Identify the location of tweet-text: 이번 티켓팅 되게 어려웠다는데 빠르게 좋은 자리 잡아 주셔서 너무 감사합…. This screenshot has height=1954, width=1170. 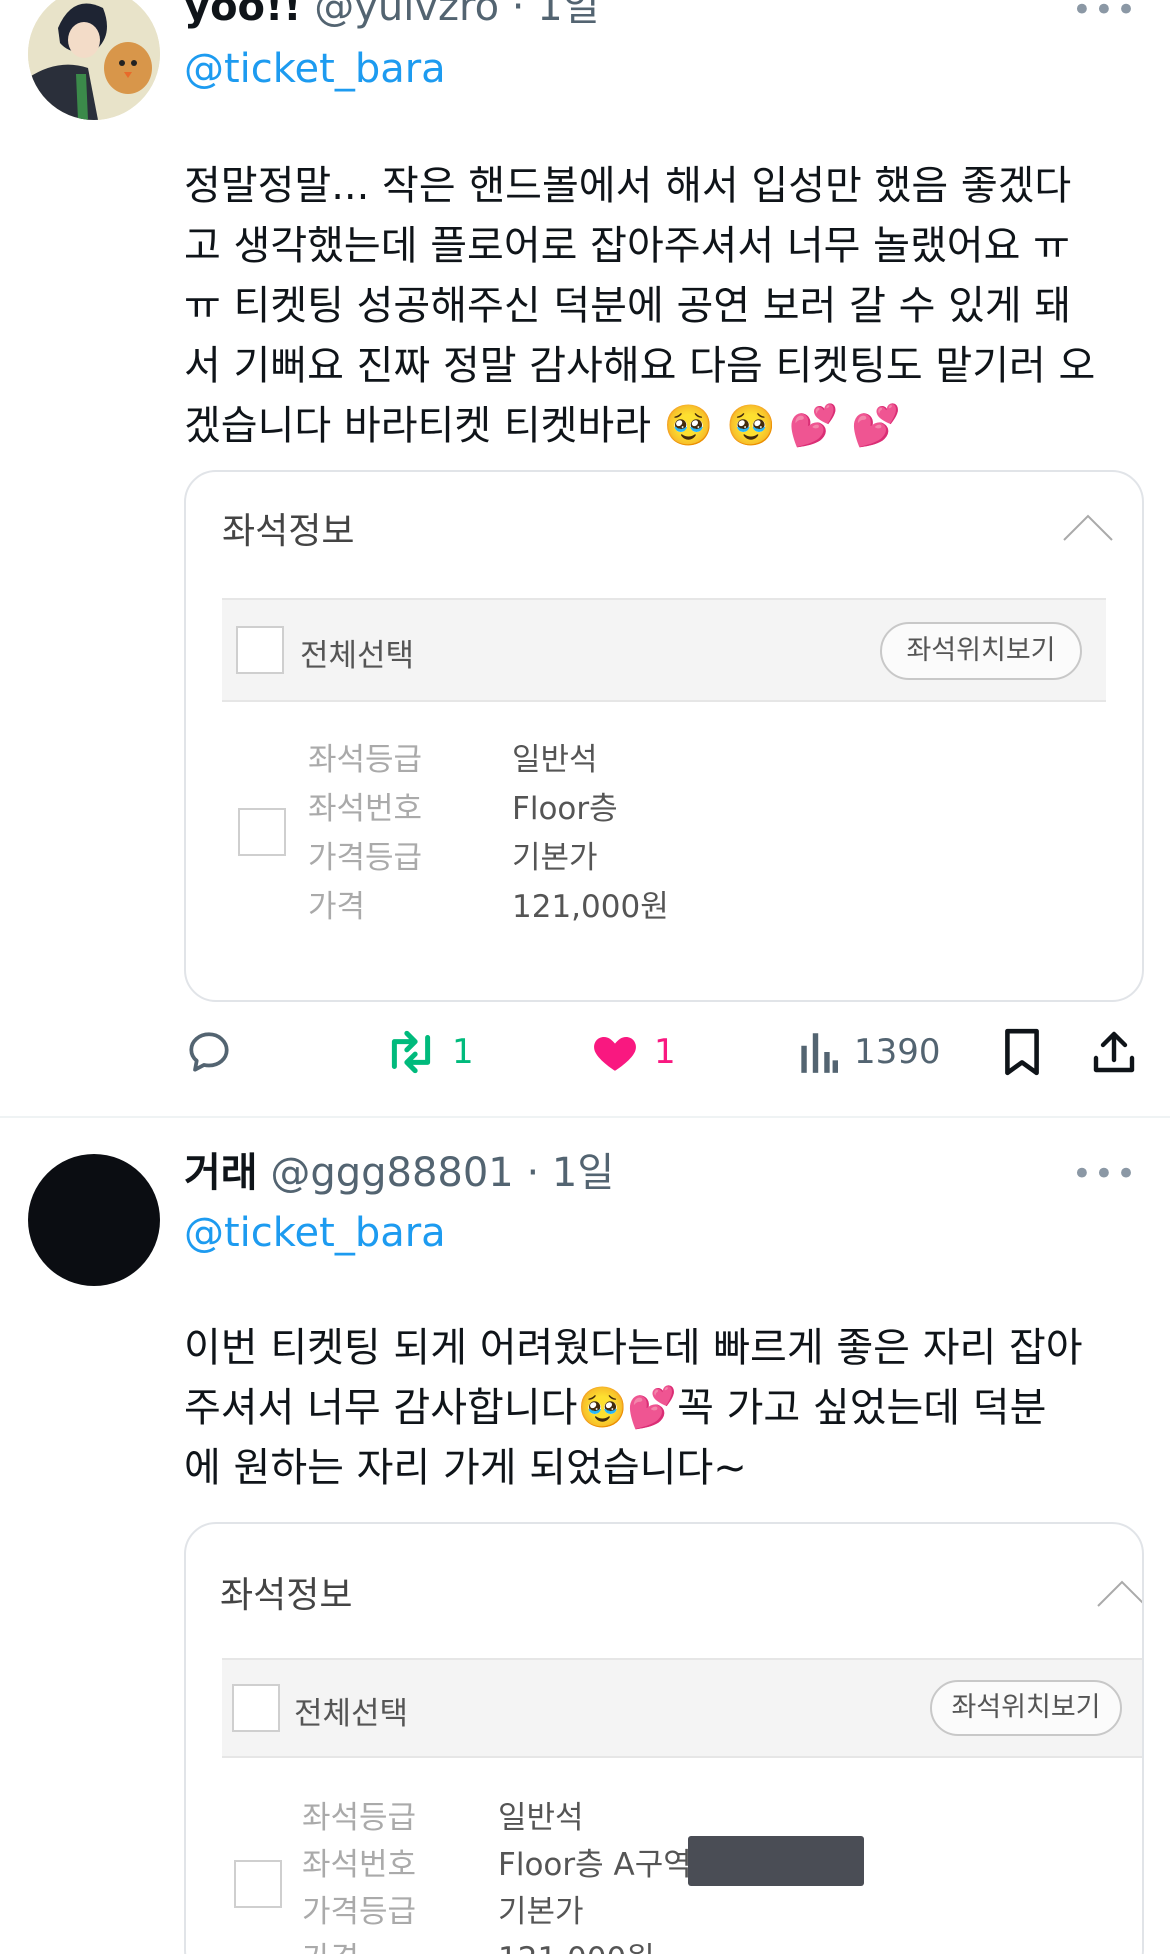
(664, 1408).